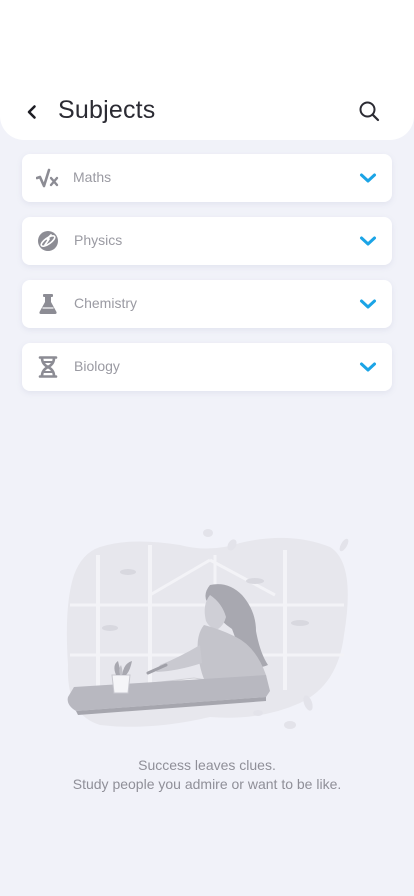  What do you see at coordinates (48, 304) in the screenshot?
I see `flask-icon` at bounding box center [48, 304].